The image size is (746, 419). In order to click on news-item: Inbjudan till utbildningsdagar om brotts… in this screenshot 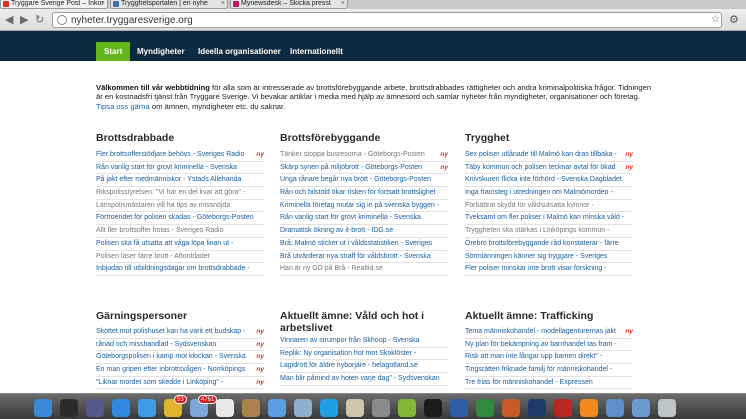, I will do `click(180, 269)`.